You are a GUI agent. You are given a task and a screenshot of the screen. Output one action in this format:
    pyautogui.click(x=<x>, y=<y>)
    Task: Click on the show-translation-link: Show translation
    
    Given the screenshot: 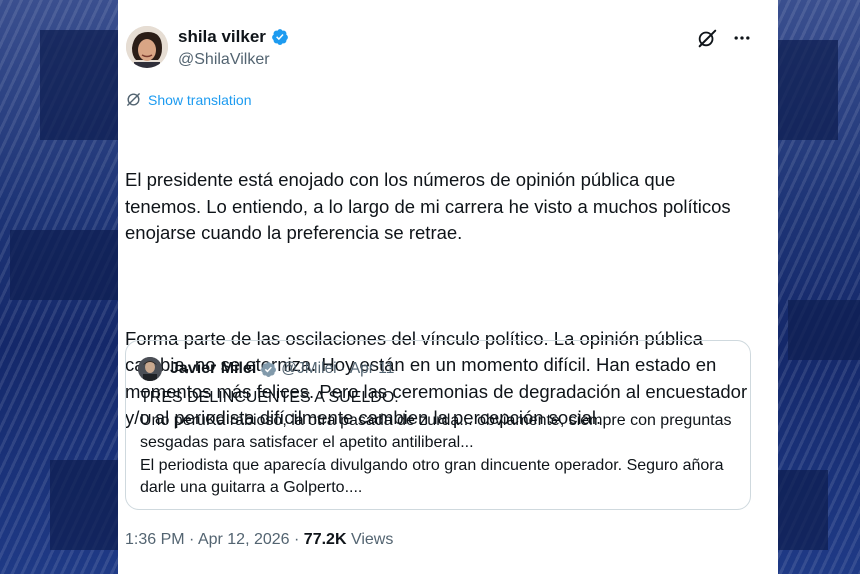 What is the action you would take?
    pyautogui.click(x=188, y=99)
    